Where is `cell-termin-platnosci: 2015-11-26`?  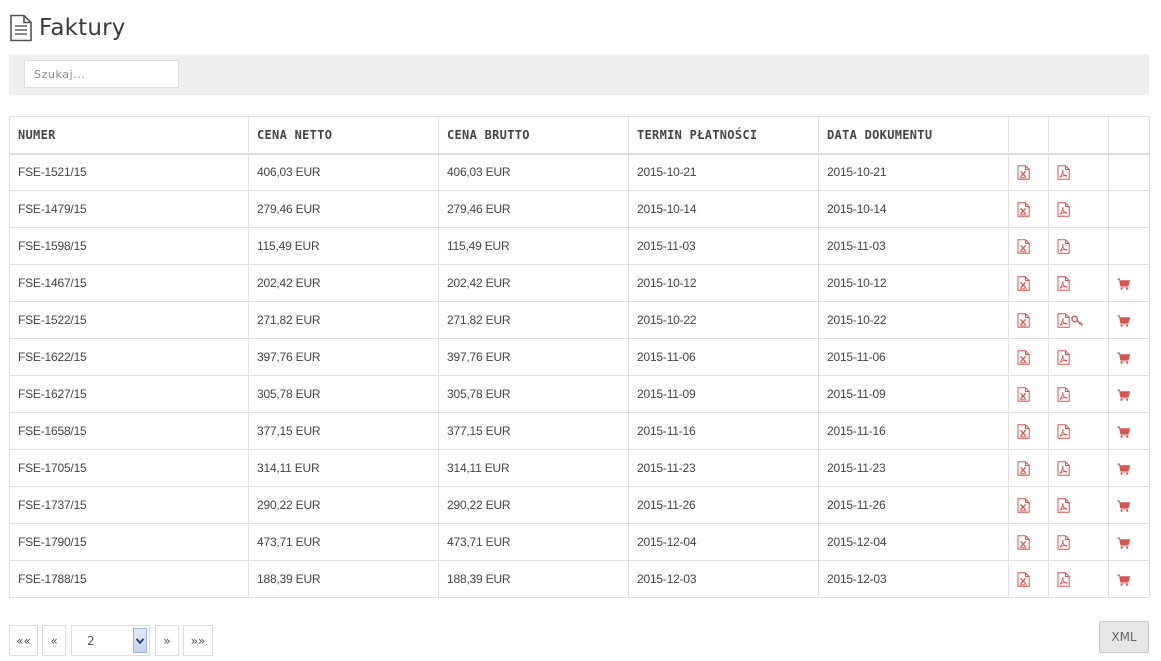 cell-termin-platnosci: 2015-11-26 is located at coordinates (723, 505).